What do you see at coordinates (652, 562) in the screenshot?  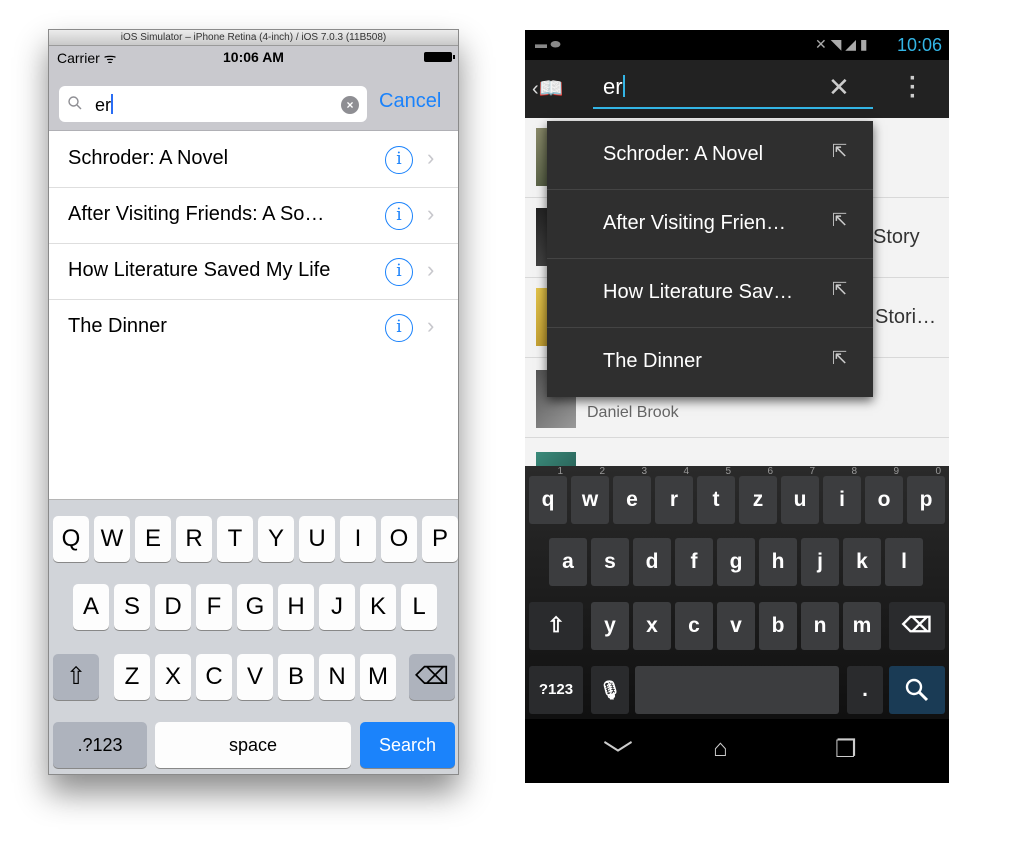 I see `key: d` at bounding box center [652, 562].